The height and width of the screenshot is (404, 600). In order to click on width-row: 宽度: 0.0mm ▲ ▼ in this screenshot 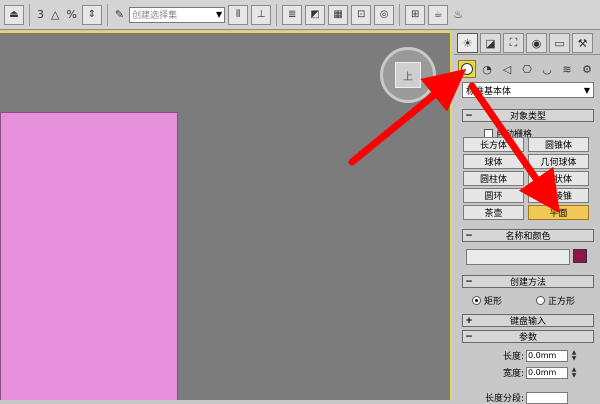, I will do `click(531, 372)`.